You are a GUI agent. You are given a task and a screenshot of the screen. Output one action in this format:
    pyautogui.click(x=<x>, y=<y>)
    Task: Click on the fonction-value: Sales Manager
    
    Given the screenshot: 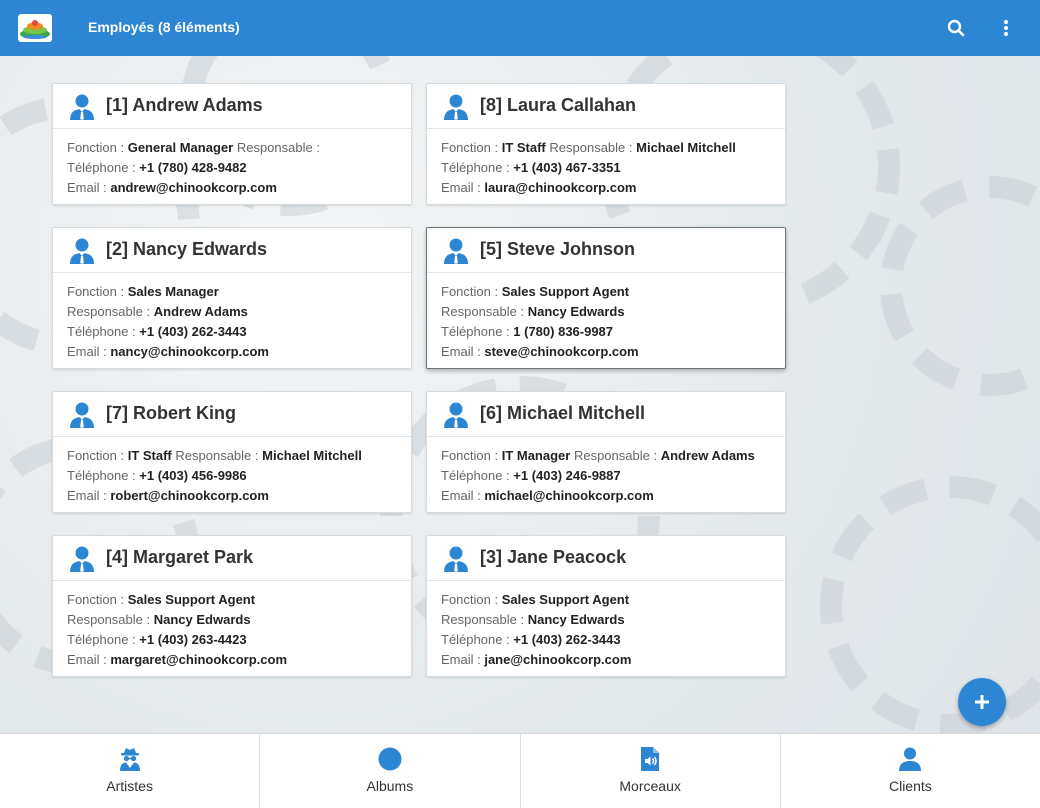 What is the action you would take?
    pyautogui.click(x=173, y=291)
    